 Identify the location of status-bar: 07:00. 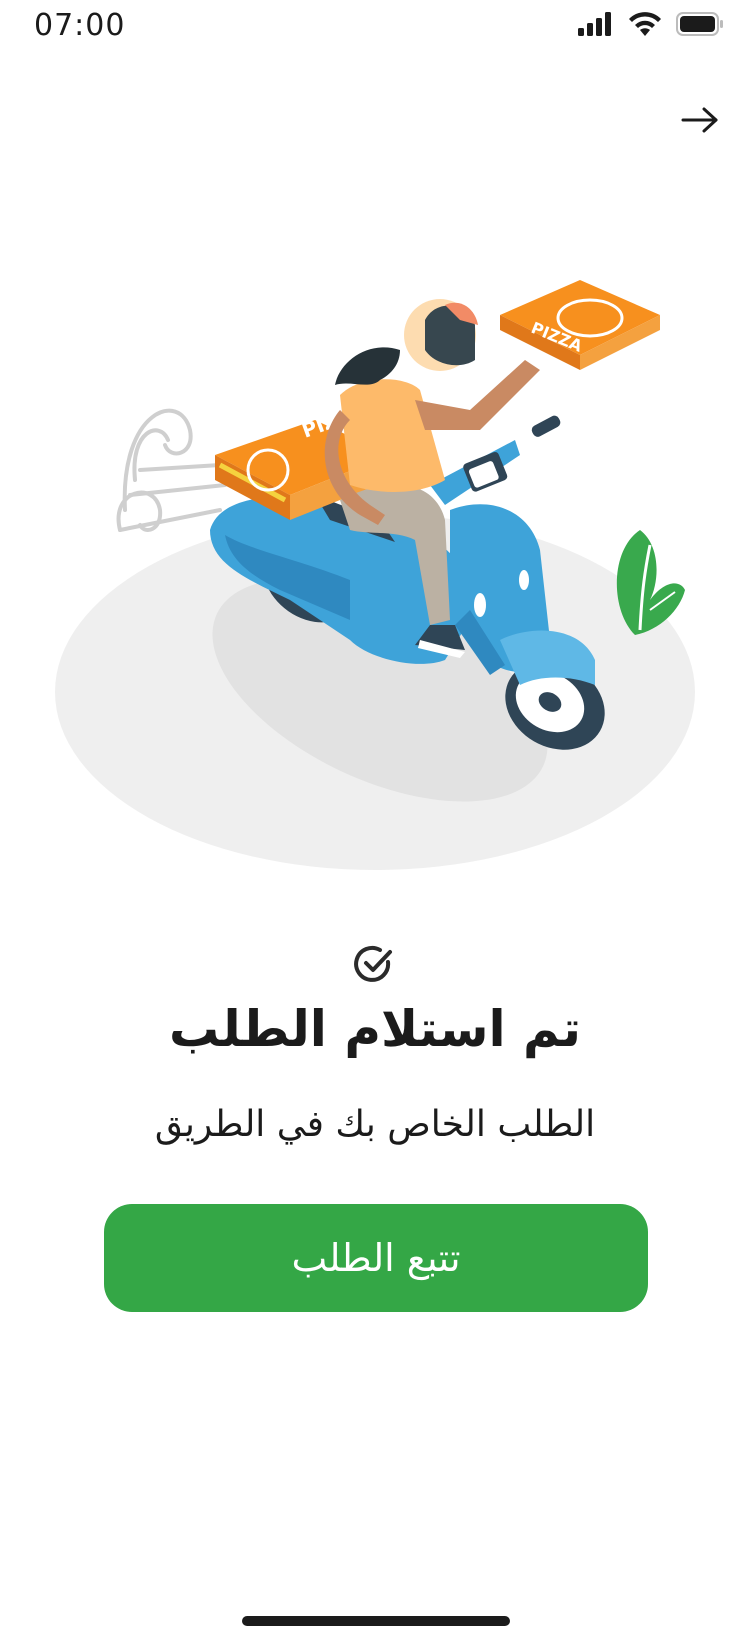
(375, 26).